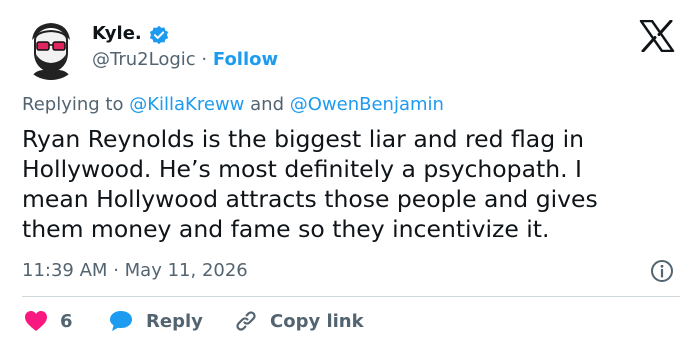  Describe the element at coordinates (351, 296) in the screenshot. I see `divider` at that location.